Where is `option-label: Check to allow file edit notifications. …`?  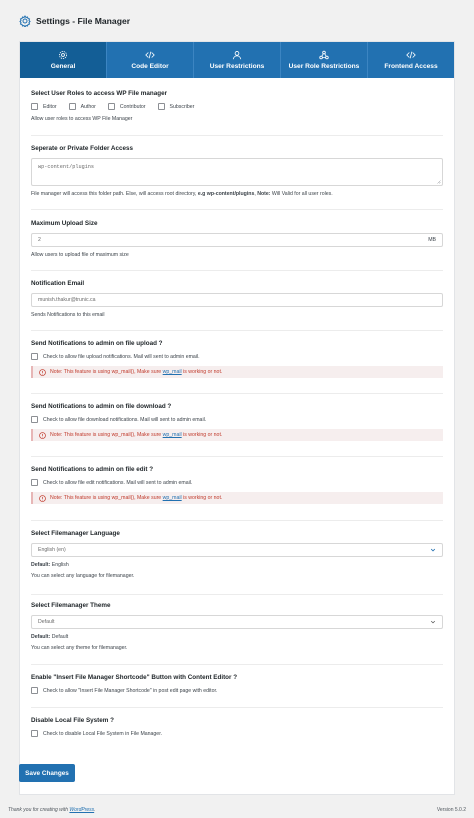 option-label: Check to allow file edit notifications. … is located at coordinates (118, 482).